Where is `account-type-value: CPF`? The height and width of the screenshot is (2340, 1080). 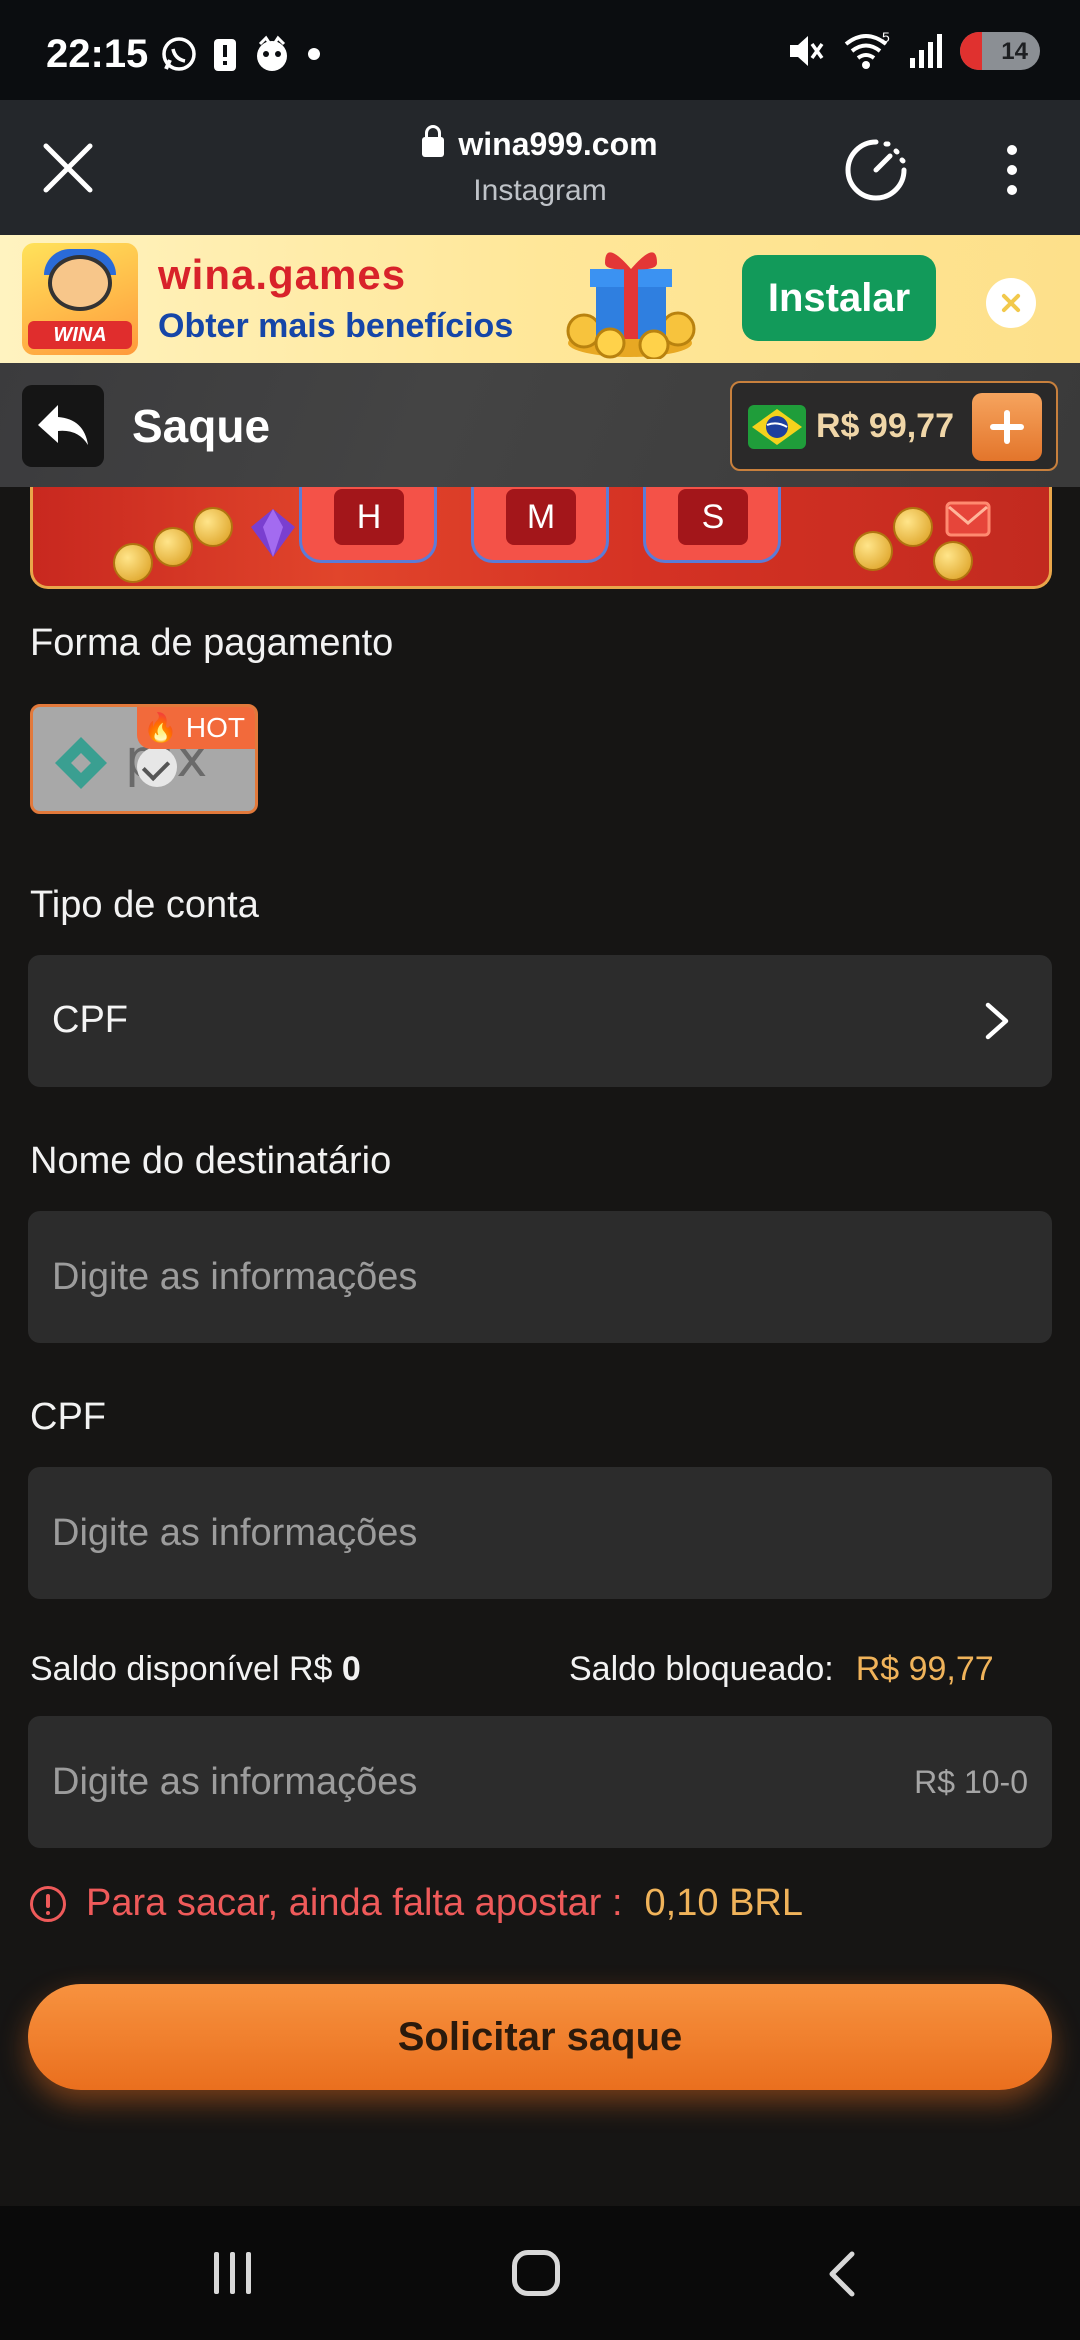 account-type-value: CPF is located at coordinates (90, 1020).